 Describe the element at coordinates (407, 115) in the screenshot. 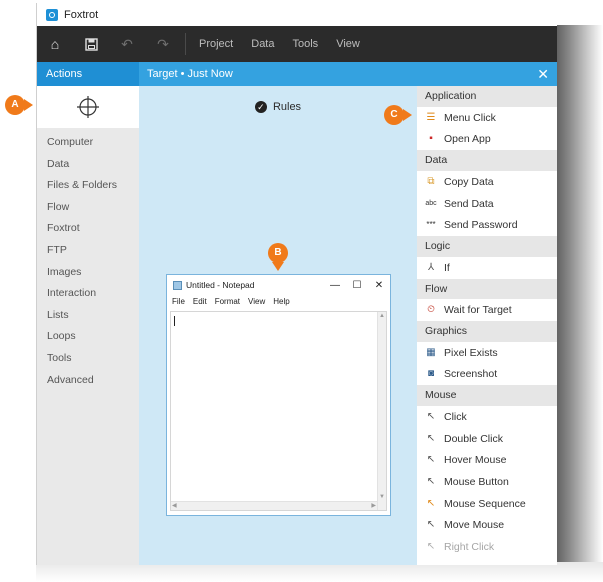

I see `callout-c-pointer` at that location.